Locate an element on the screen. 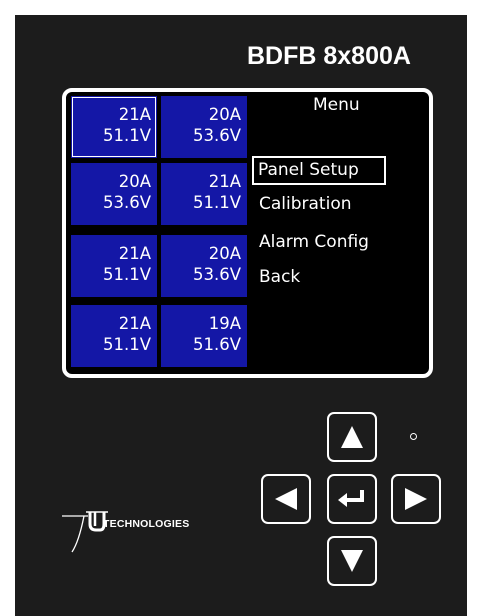  up-arrow-icon is located at coordinates (352, 437).